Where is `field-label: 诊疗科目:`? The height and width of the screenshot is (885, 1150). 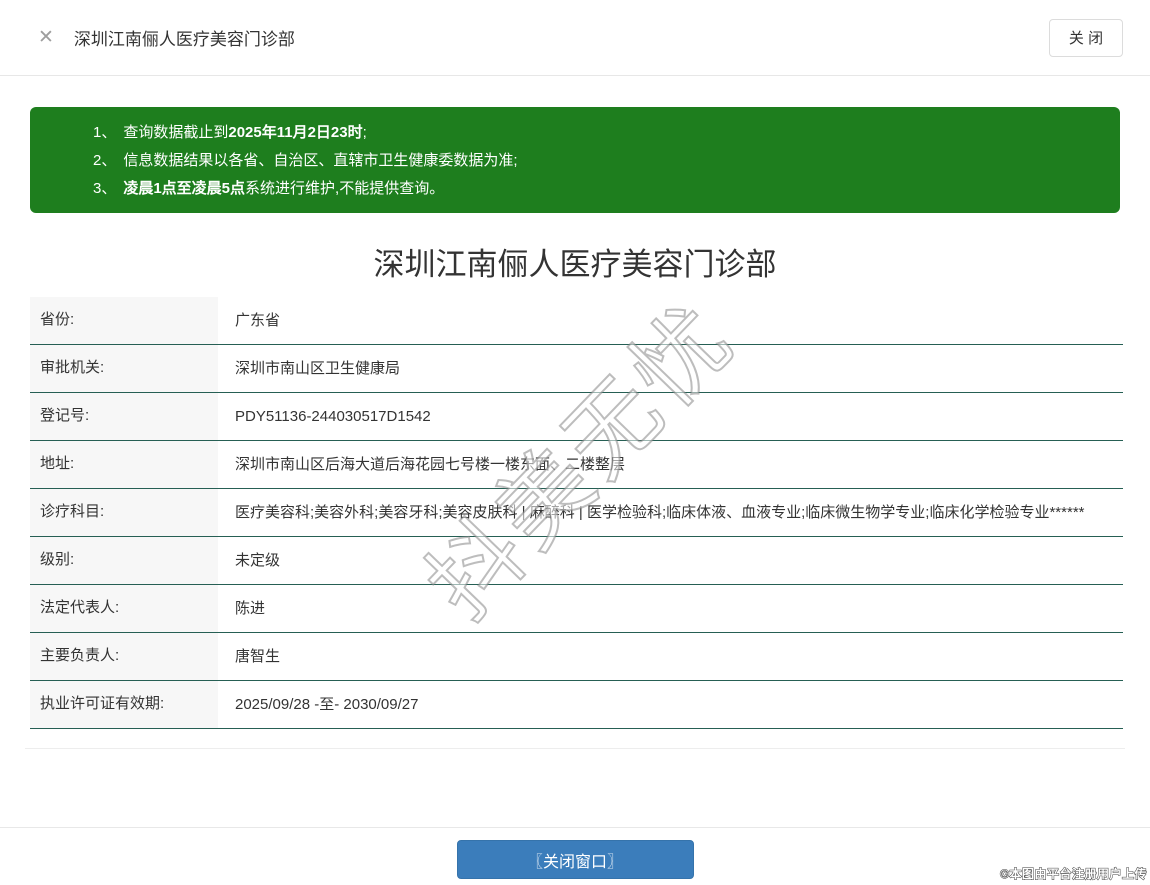
field-label: 诊疗科目: is located at coordinates (124, 512).